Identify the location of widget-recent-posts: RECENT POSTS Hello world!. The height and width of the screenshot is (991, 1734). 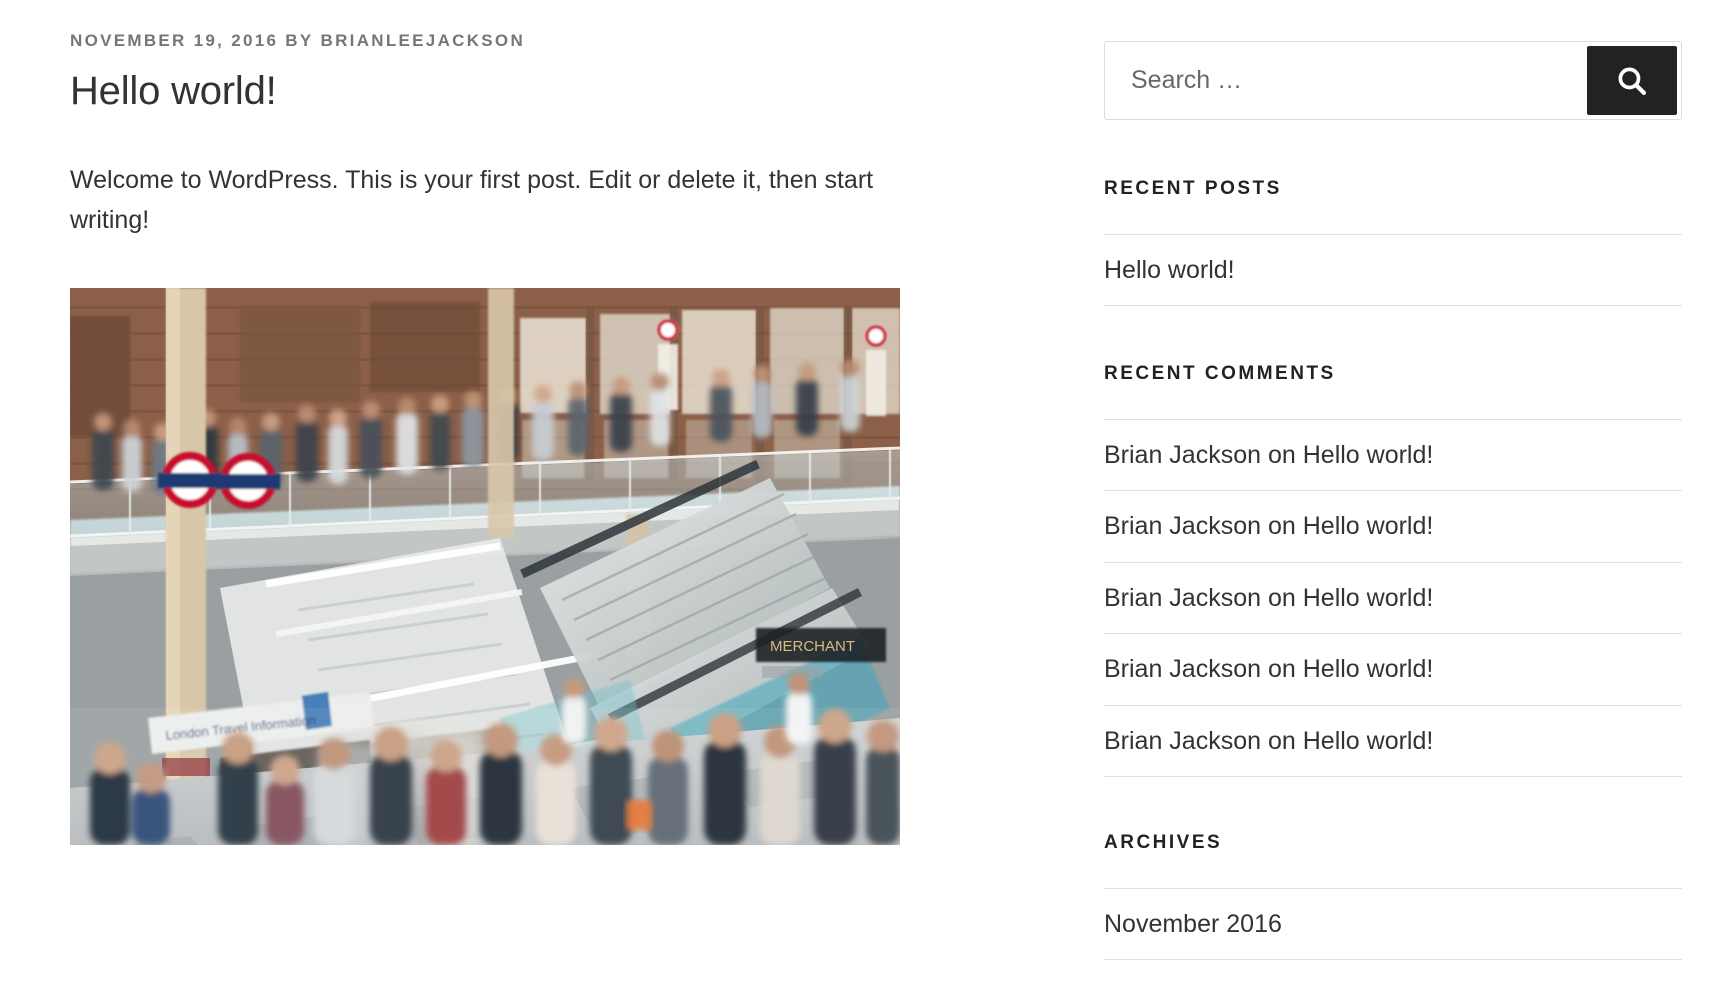
(1393, 241).